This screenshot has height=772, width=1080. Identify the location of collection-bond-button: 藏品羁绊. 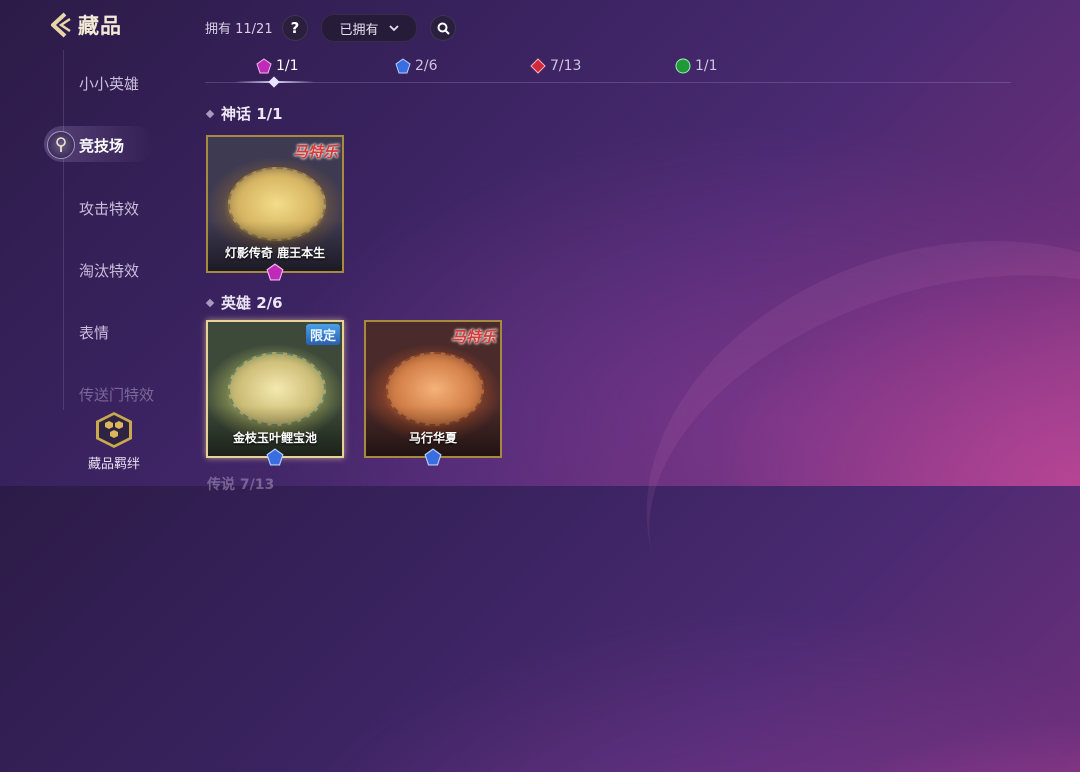
(114, 442).